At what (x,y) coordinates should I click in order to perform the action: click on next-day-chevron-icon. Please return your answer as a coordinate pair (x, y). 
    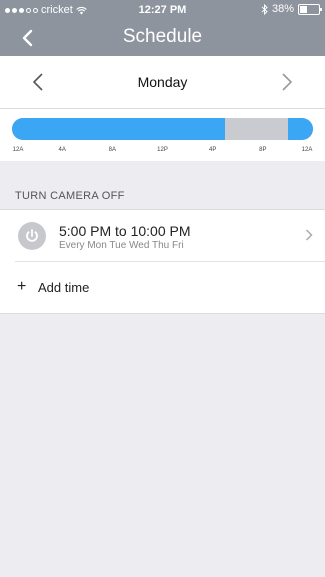
    Looking at the image, I should click on (287, 82).